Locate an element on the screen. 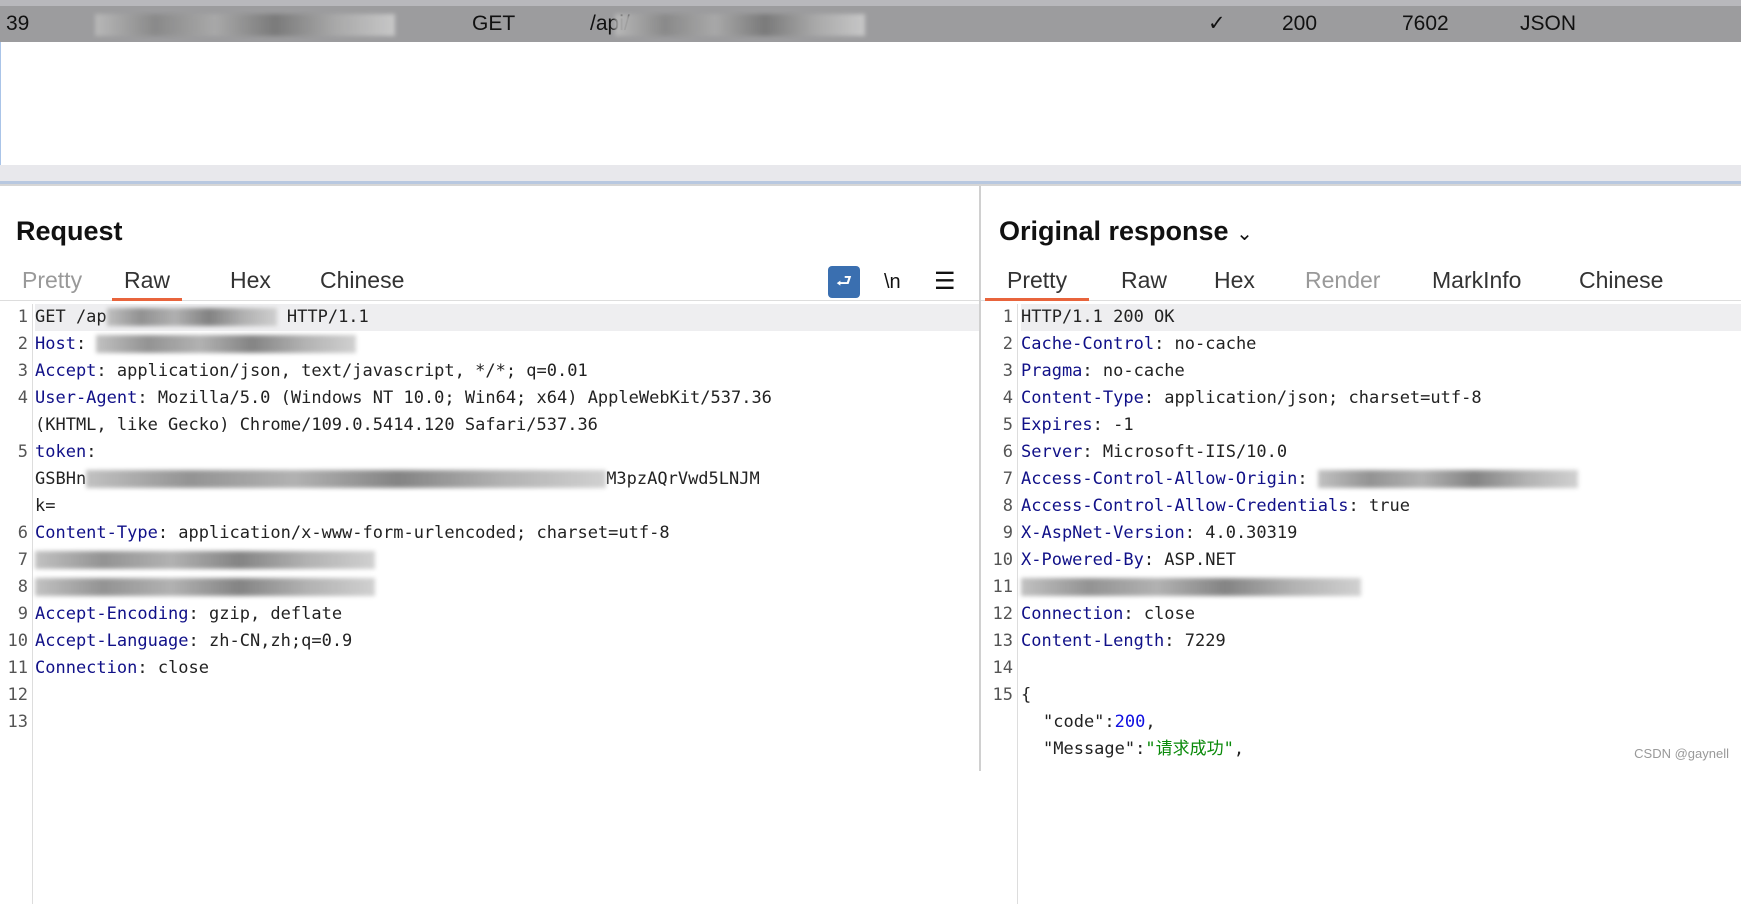 The width and height of the screenshot is (1741, 904). code-line: 8 Access-Control-Allow-Credentials: true is located at coordinates (1361, 506).